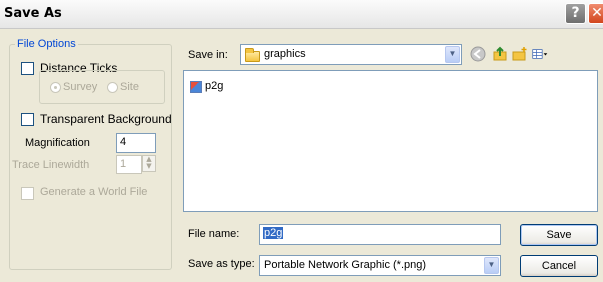 This screenshot has height=282, width=603. What do you see at coordinates (27, 68) in the screenshot?
I see `distance-ticks-checkbox` at bounding box center [27, 68].